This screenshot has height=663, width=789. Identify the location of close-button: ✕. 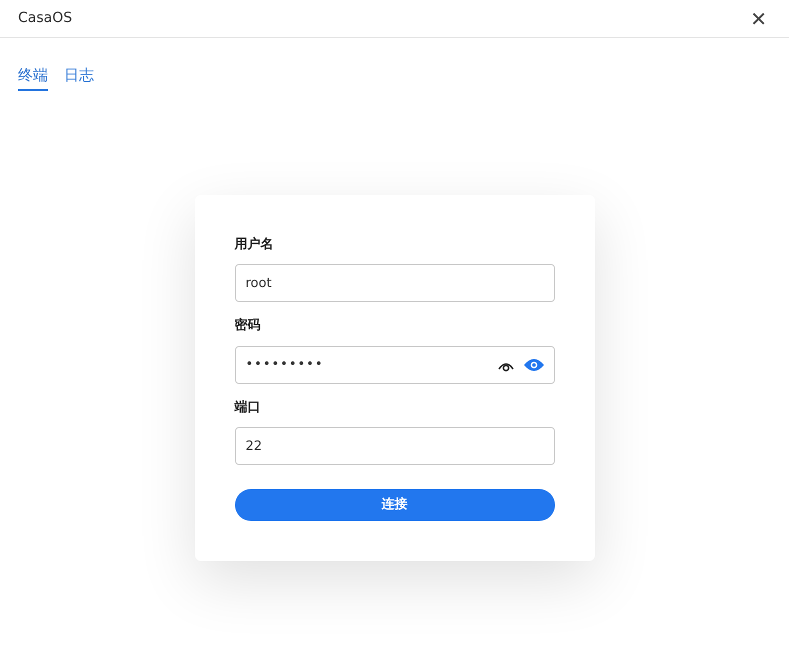
(758, 18).